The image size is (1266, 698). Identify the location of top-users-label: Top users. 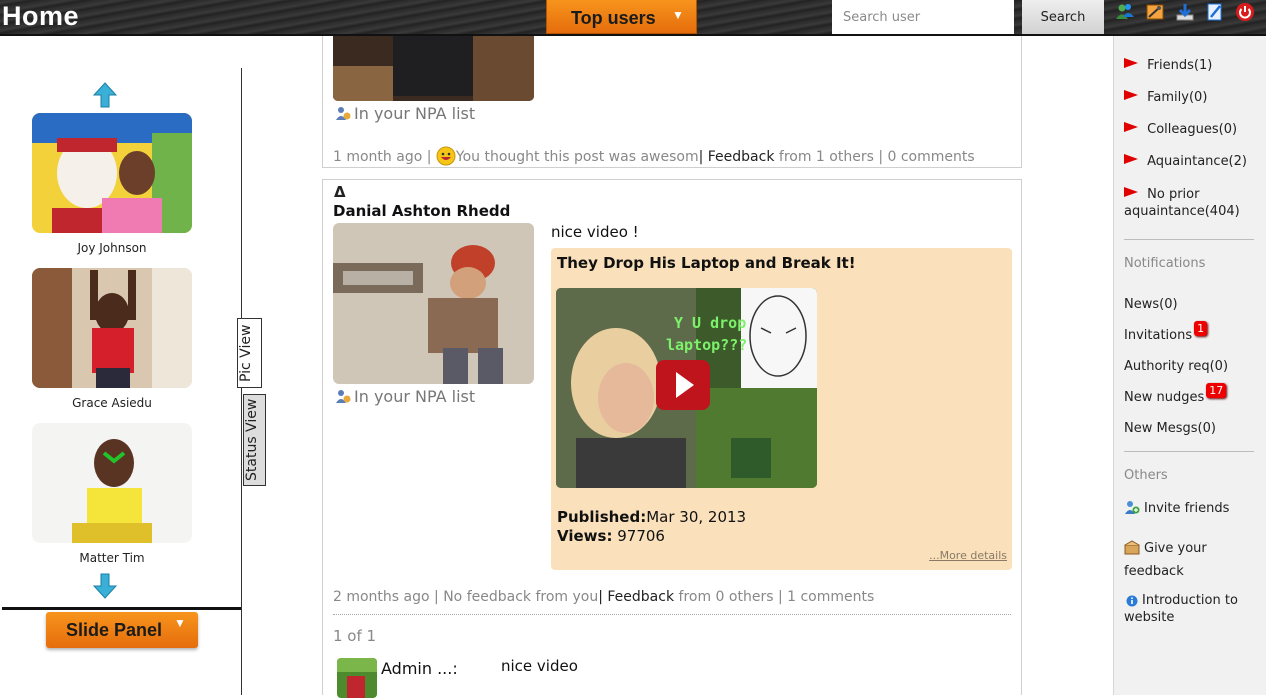
(613, 18).